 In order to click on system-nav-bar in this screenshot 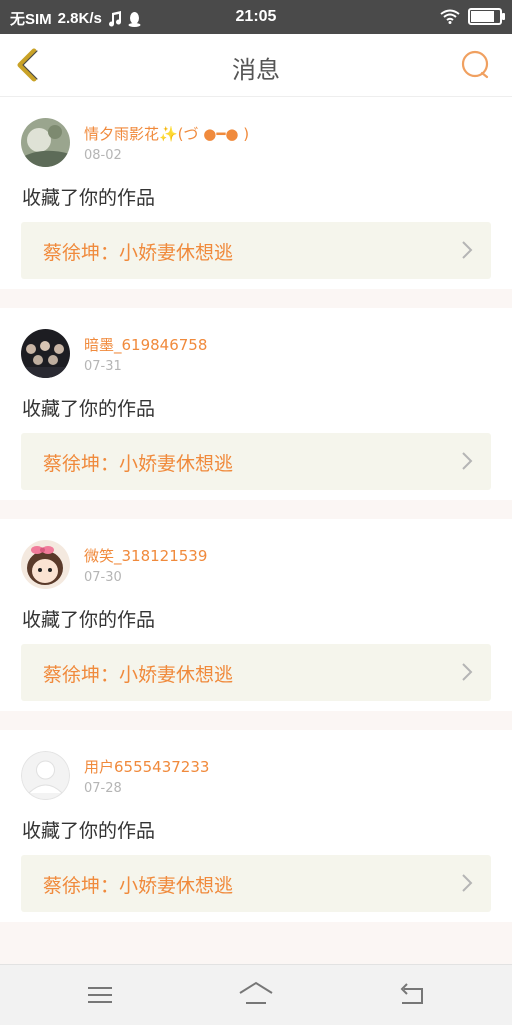, I will do `click(256, 994)`.